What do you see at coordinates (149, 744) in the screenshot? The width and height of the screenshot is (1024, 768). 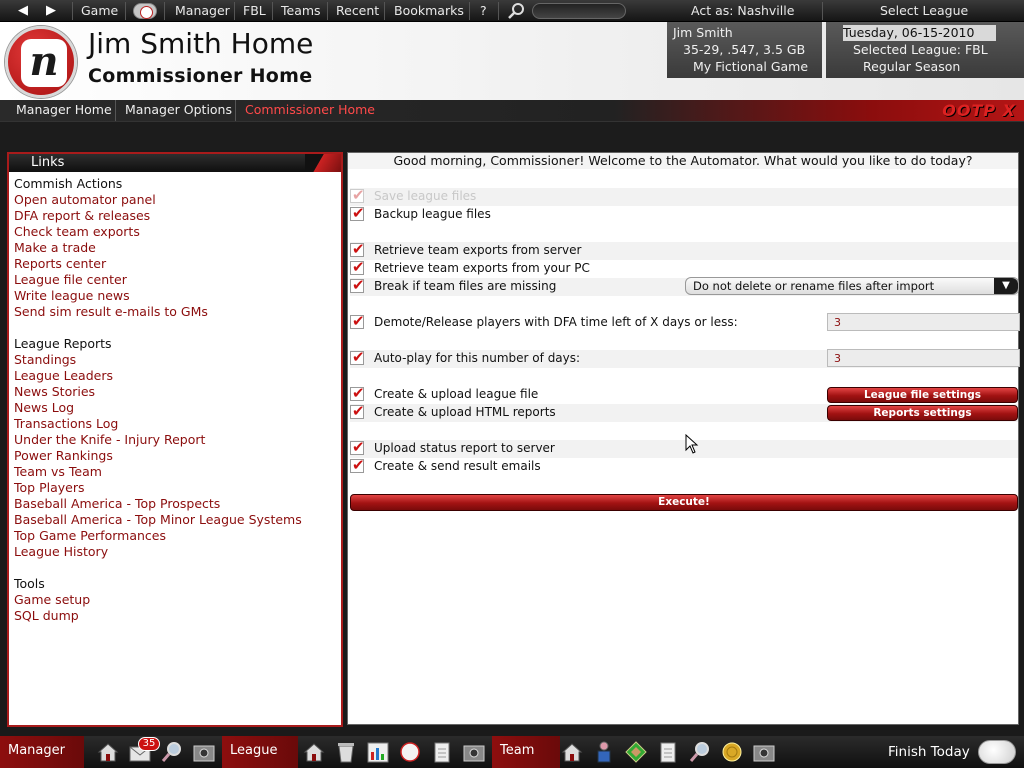 I see `mail-count-badge: 35` at bounding box center [149, 744].